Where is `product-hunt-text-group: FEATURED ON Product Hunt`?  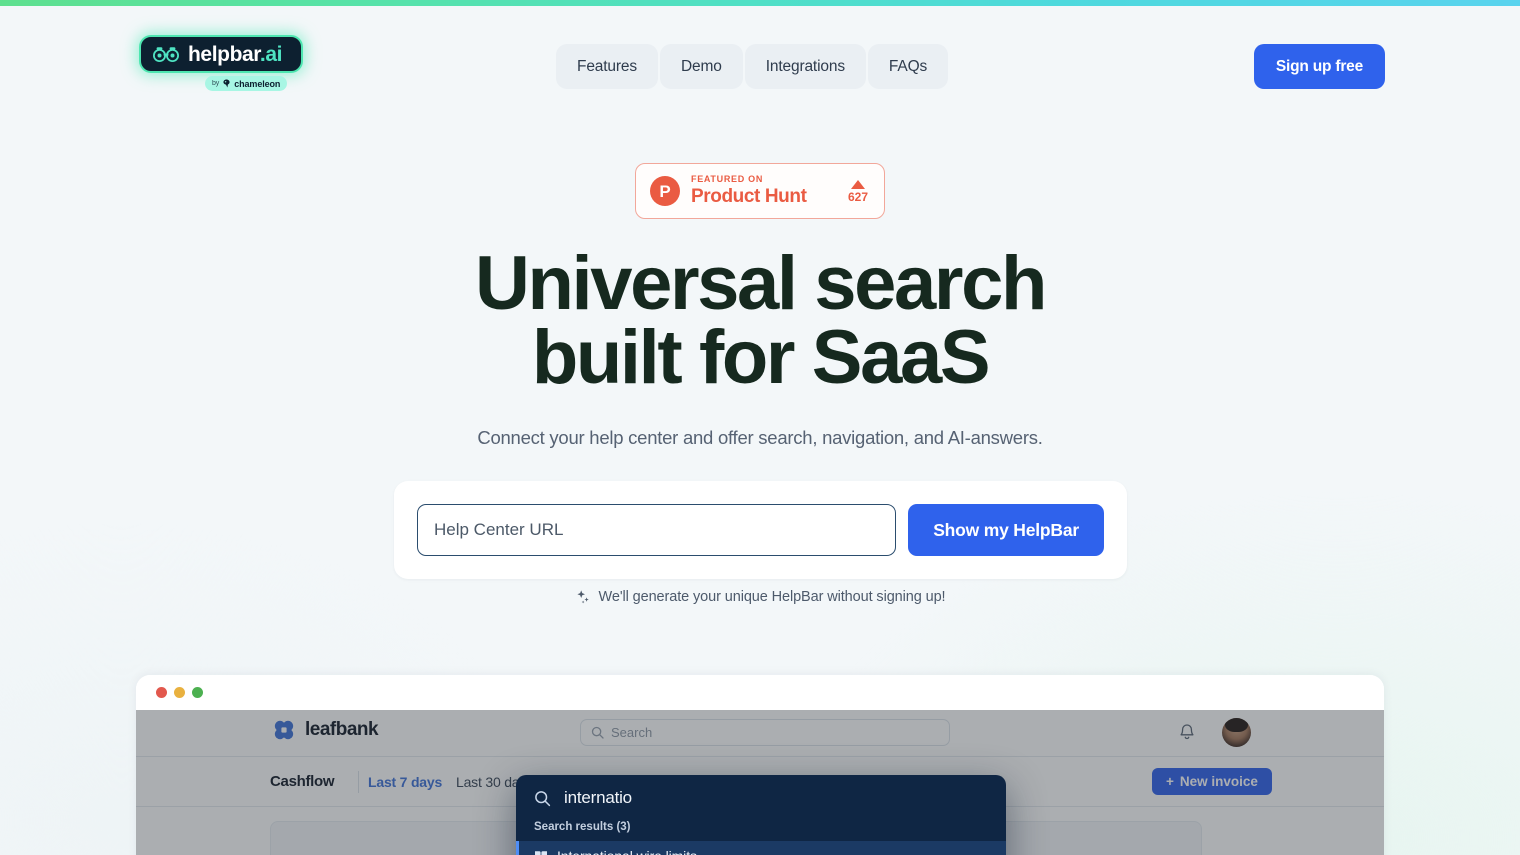 product-hunt-text-group: FEATURED ON Product Hunt is located at coordinates (764, 190).